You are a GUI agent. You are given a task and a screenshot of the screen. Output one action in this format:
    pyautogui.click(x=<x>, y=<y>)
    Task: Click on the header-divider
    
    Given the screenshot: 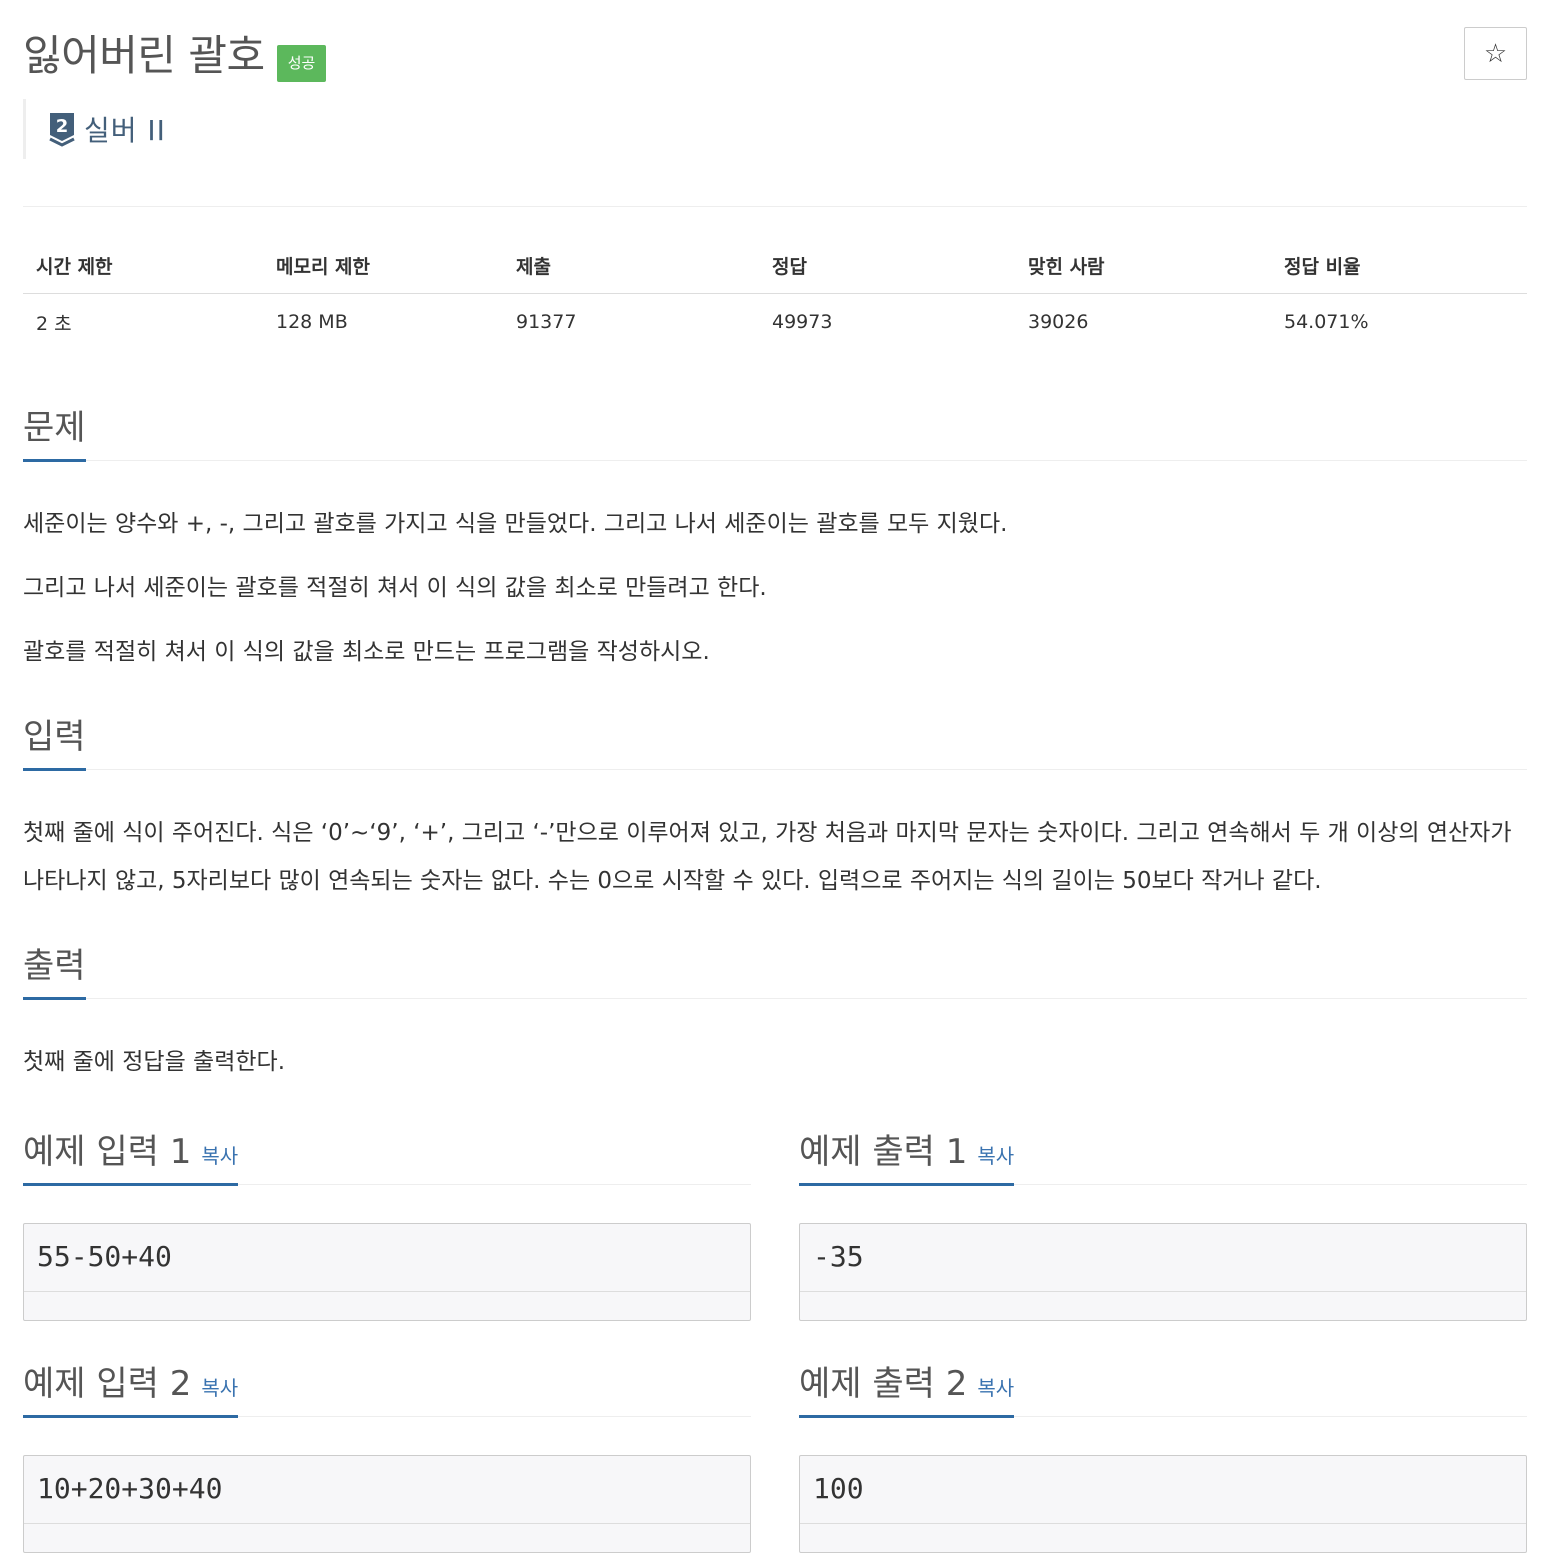 What is the action you would take?
    pyautogui.click(x=775, y=206)
    